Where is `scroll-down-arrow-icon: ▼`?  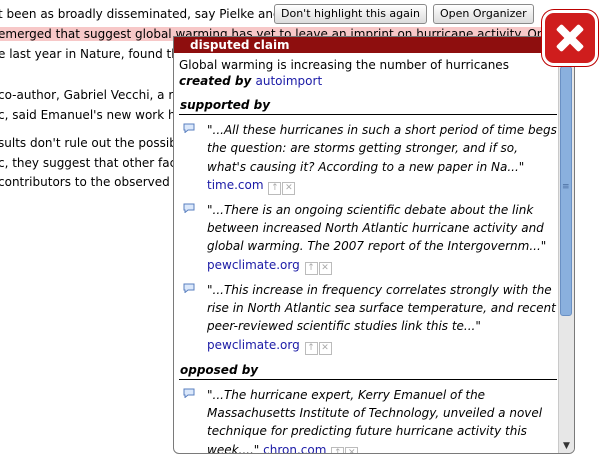
scroll-down-arrow-icon: ▼ is located at coordinates (566, 446).